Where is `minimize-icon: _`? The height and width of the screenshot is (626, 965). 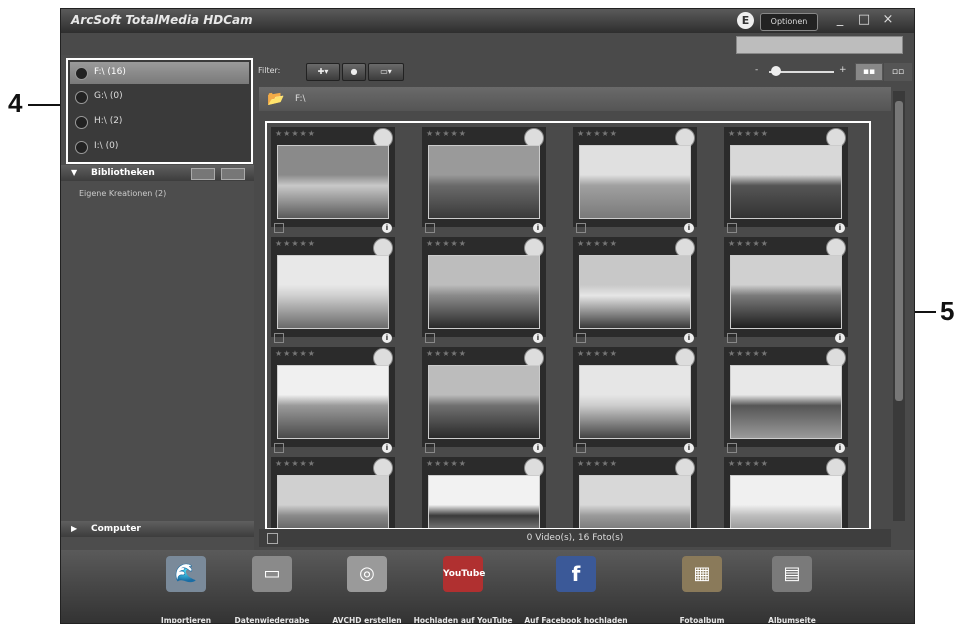 minimize-icon: _ is located at coordinates (840, 20).